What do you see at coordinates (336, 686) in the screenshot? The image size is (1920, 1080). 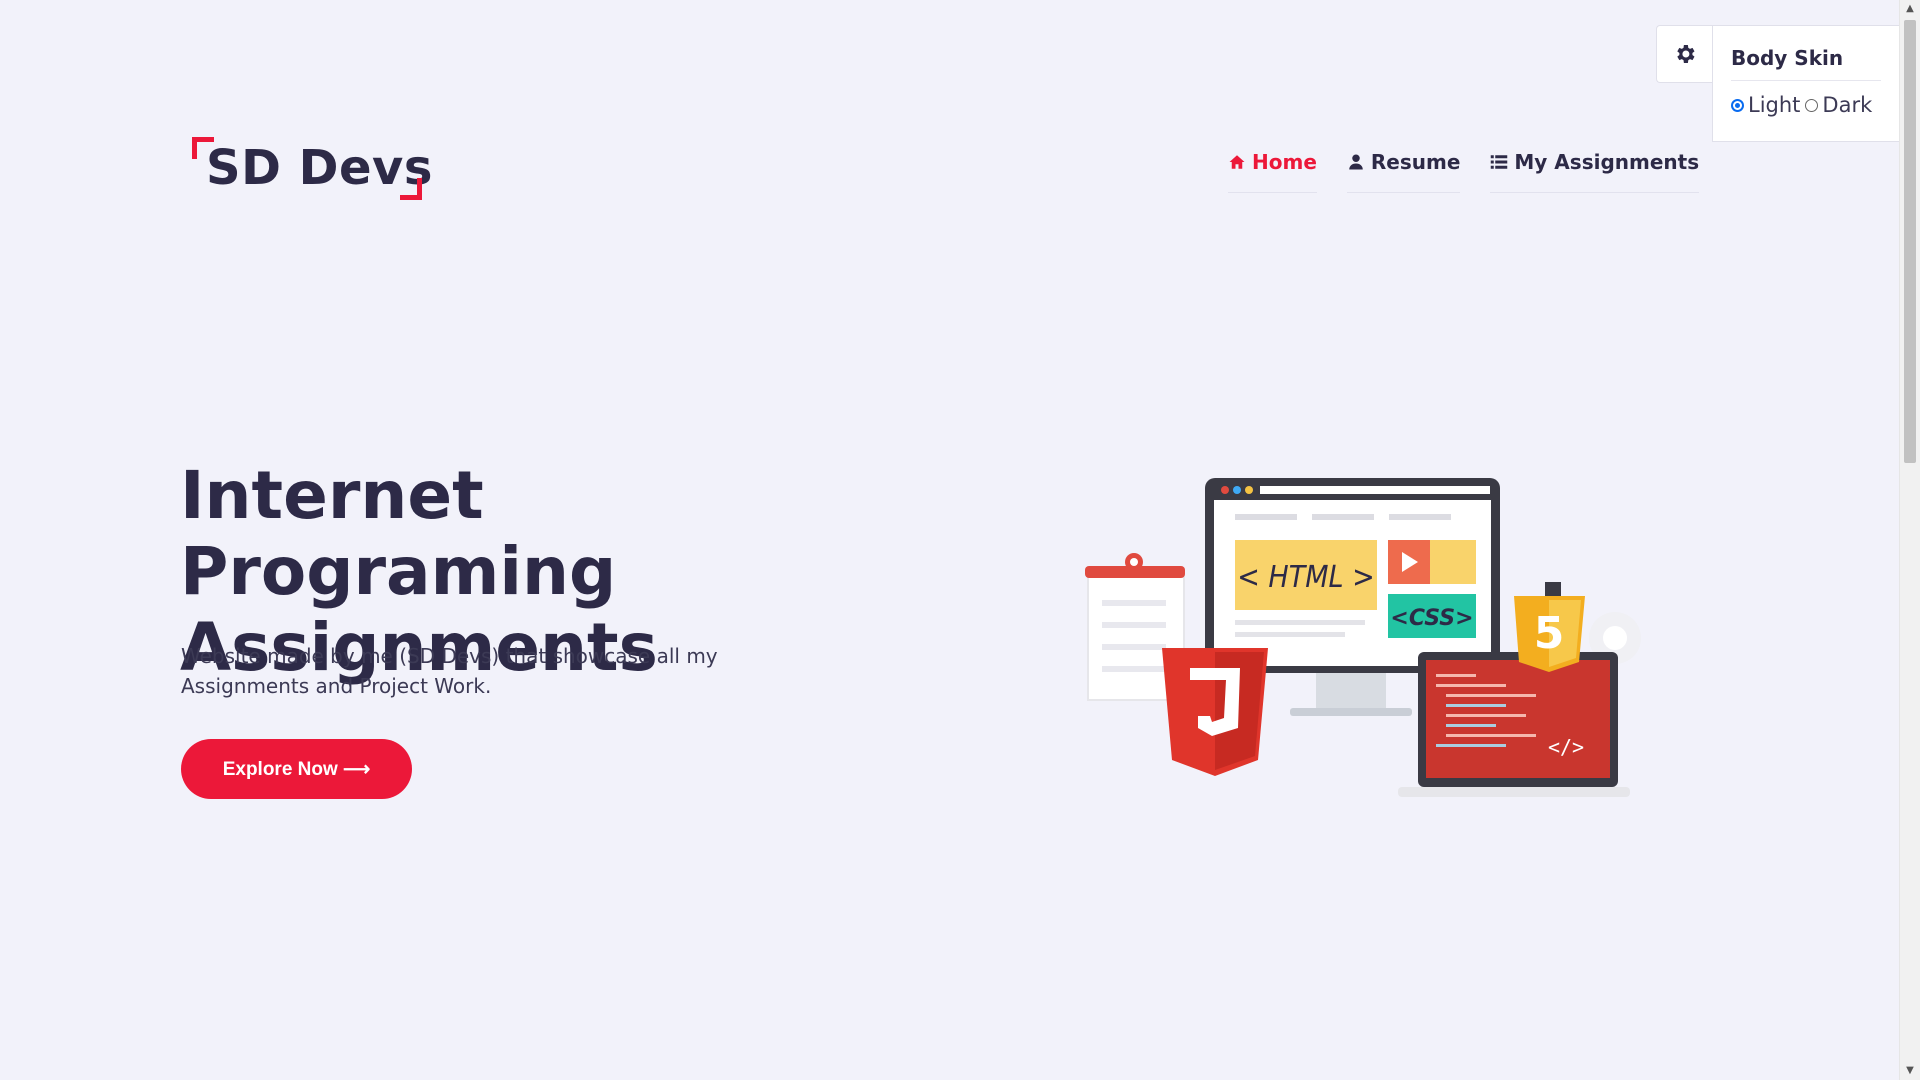 I see `hero-desc-line2: Assignments and Project Work.` at bounding box center [336, 686].